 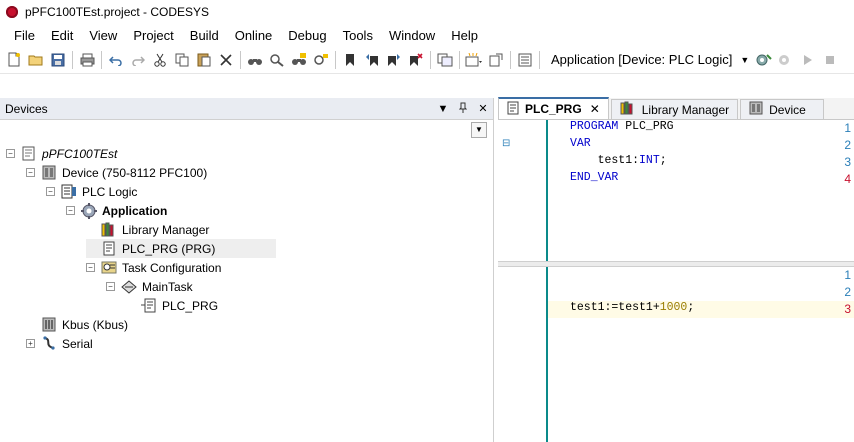 I want to click on tab-library-manager: Library Manager, so click(x=674, y=109).